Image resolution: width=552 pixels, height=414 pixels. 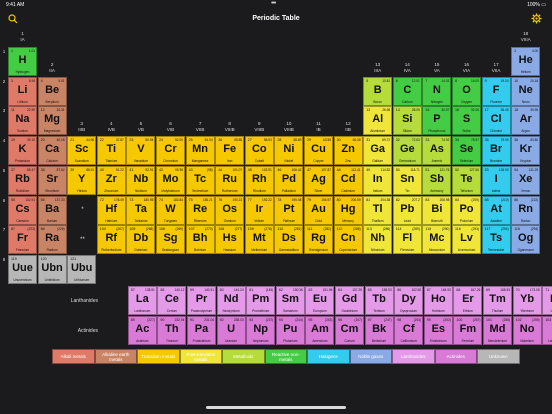 What do you see at coordinates (285, 356) in the screenshot?
I see `legend-item-nonmetal: Reactive non-metals` at bounding box center [285, 356].